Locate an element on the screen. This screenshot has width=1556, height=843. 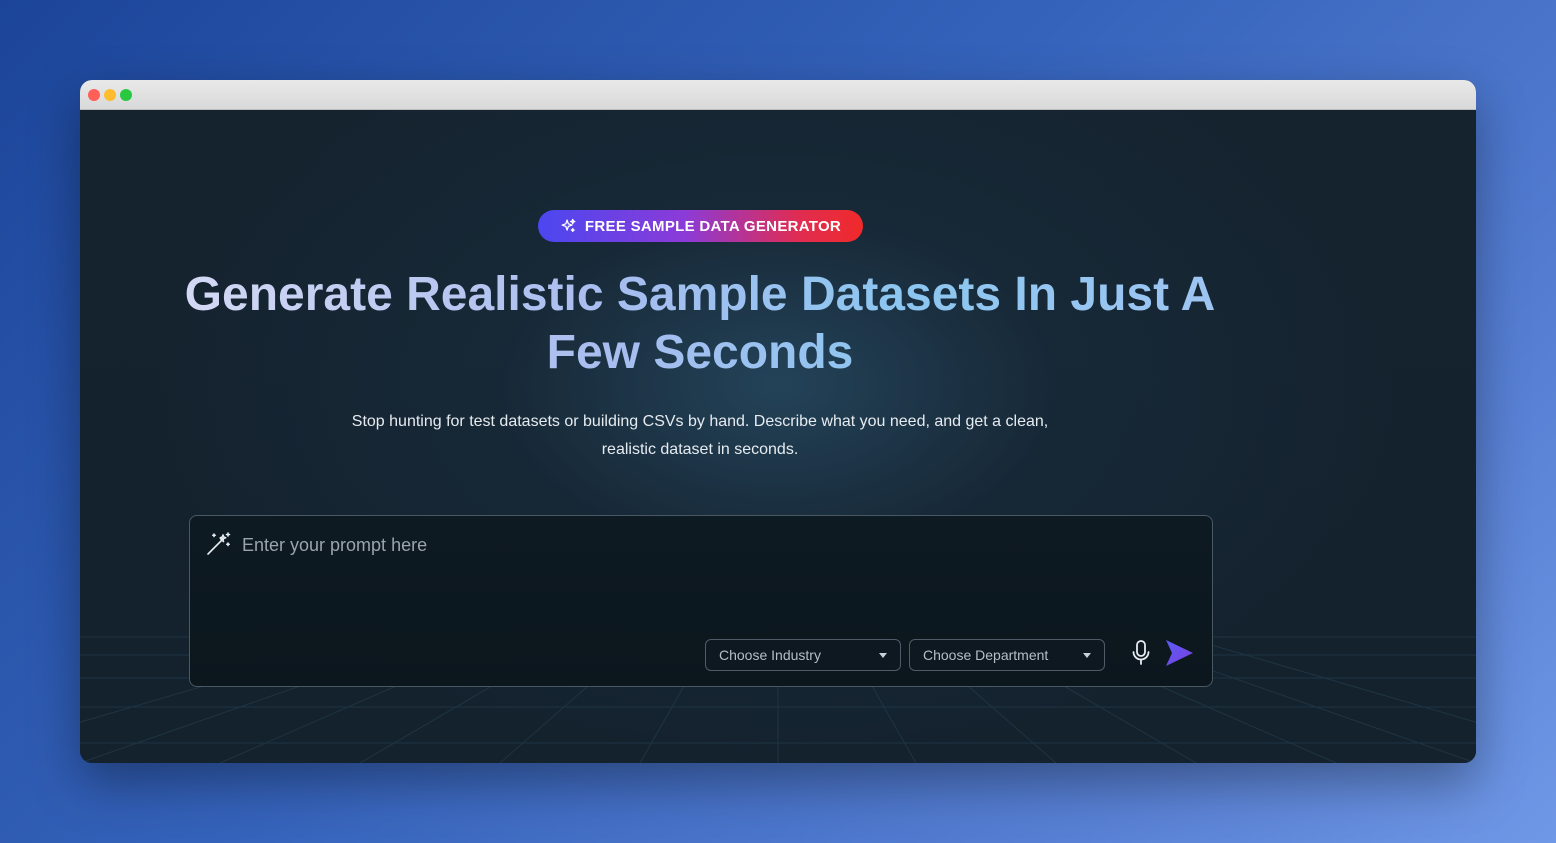
badge-label: FREE SAMPLE DATA GENERATOR is located at coordinates (713, 226).